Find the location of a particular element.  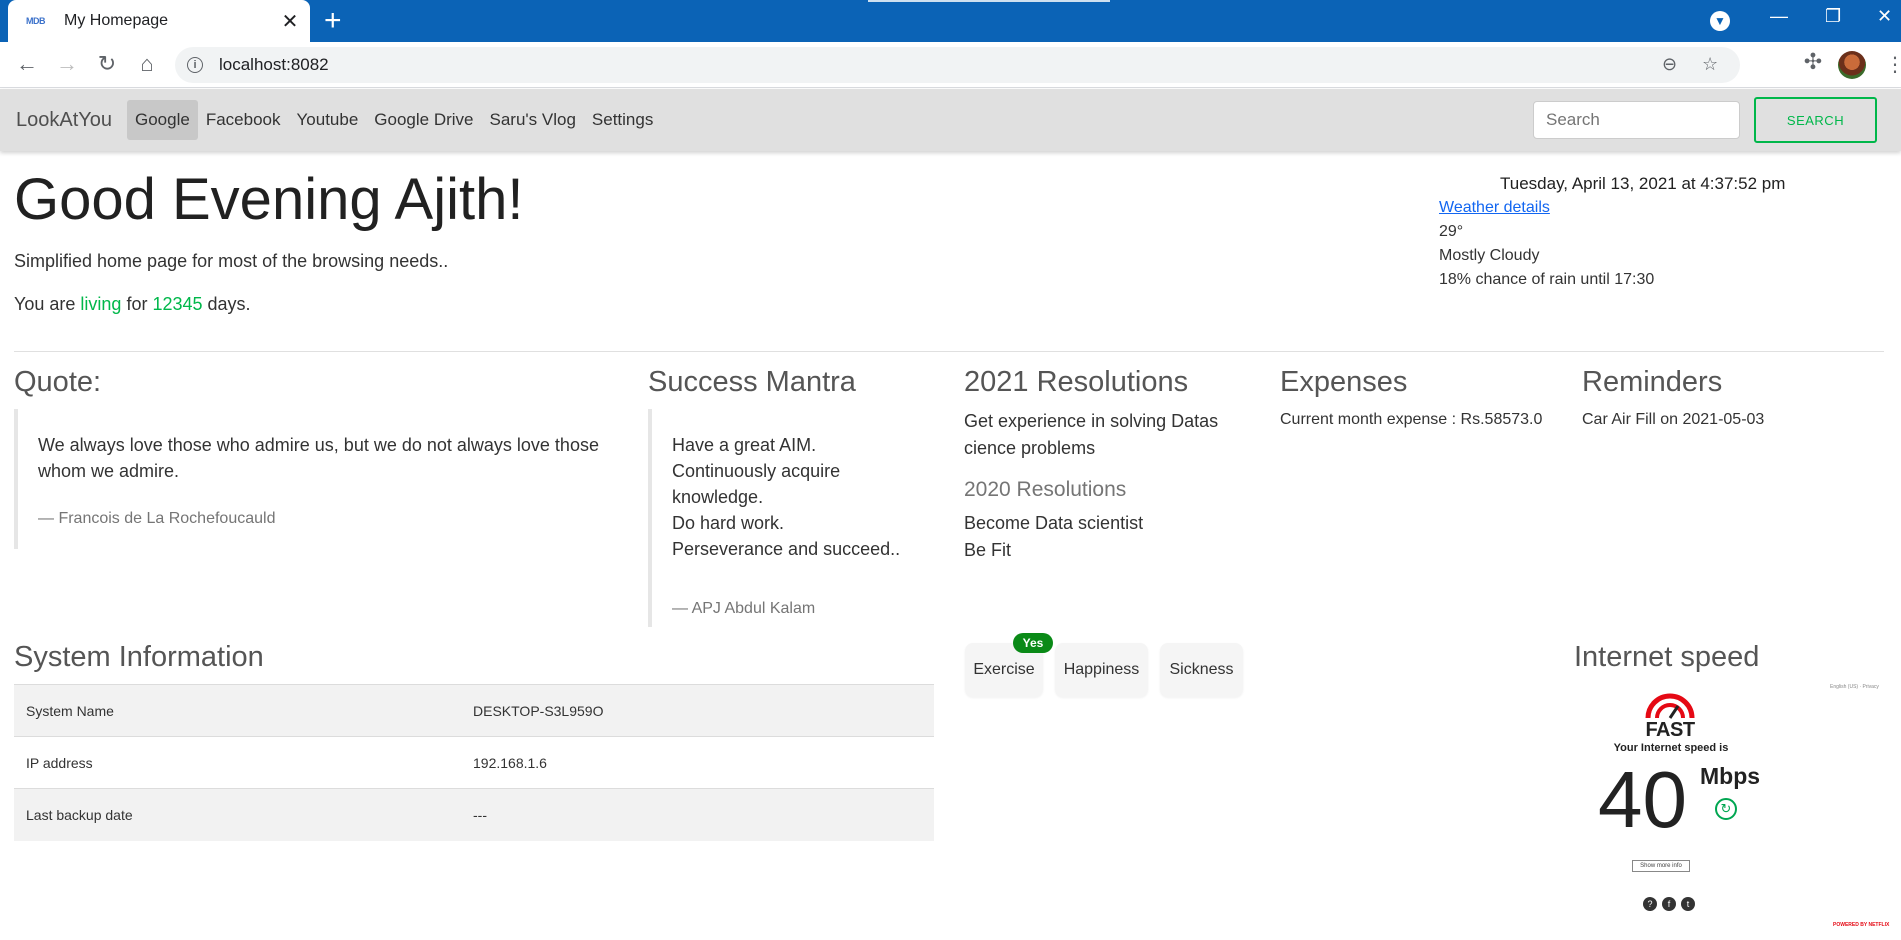

mantra-line: Continuously acquire knowledge. is located at coordinates (756, 484).